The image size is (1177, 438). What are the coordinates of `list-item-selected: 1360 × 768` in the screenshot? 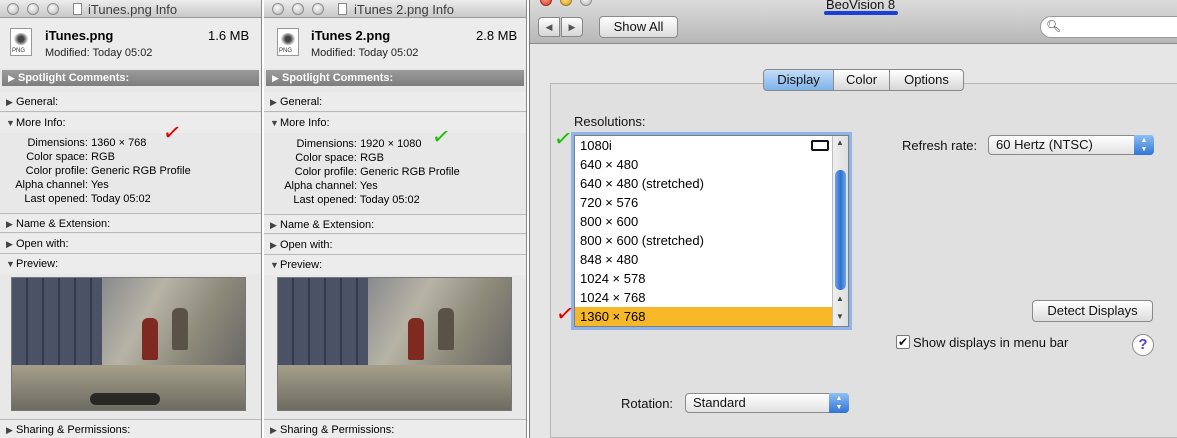 It's located at (703, 316).